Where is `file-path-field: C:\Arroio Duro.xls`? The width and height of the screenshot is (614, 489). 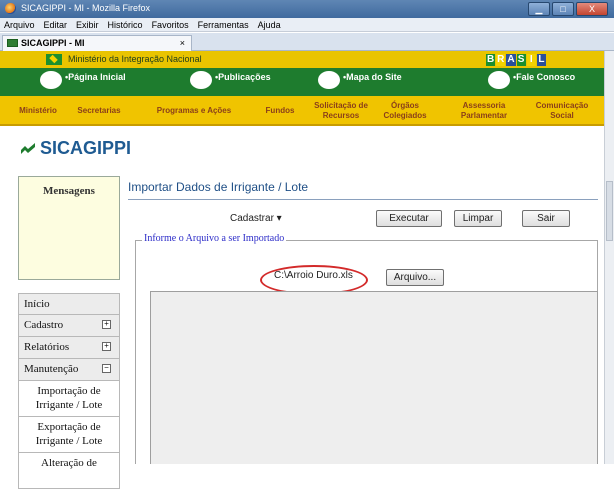 file-path-field: C:\Arroio Duro.xls is located at coordinates (313, 275).